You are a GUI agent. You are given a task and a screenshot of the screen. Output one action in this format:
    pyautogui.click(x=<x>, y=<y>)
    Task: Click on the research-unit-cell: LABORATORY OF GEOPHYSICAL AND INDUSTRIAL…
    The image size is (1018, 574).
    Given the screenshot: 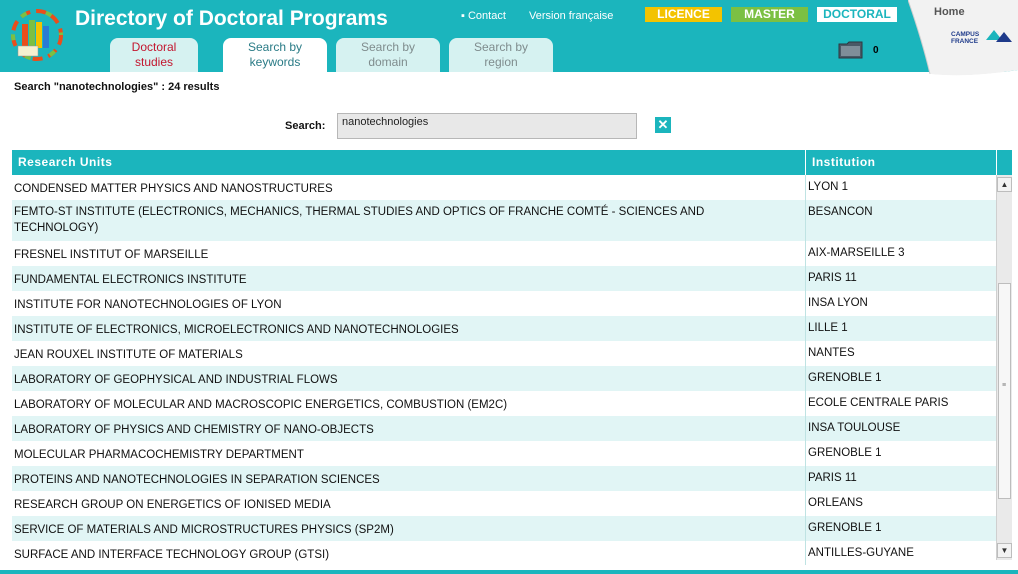 What is the action you would take?
    pyautogui.click(x=394, y=380)
    